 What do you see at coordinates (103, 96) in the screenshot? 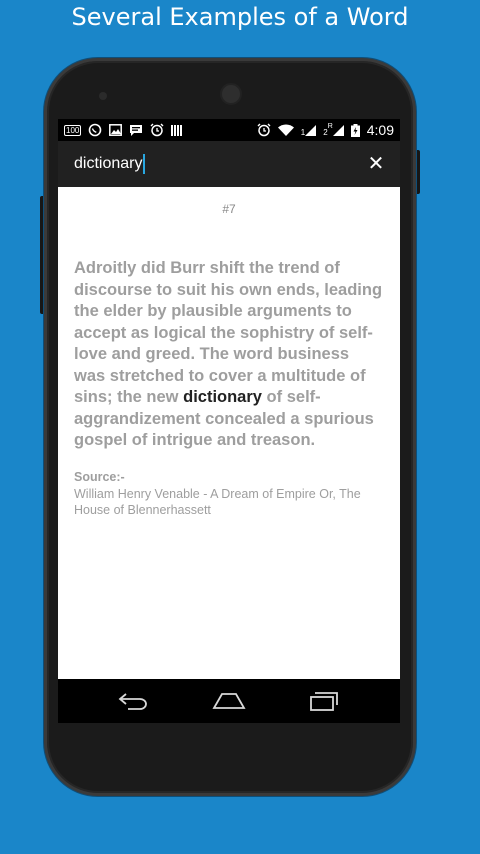
I see `earpiece-speaker` at bounding box center [103, 96].